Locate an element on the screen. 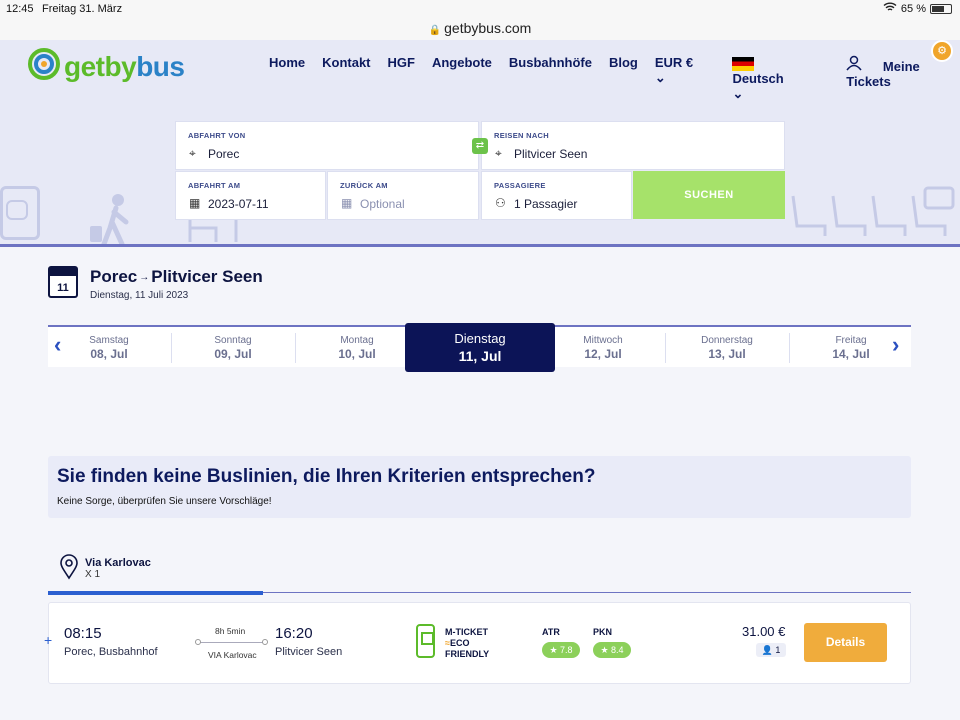  depart-value: 2023-07-11 is located at coordinates (238, 204).